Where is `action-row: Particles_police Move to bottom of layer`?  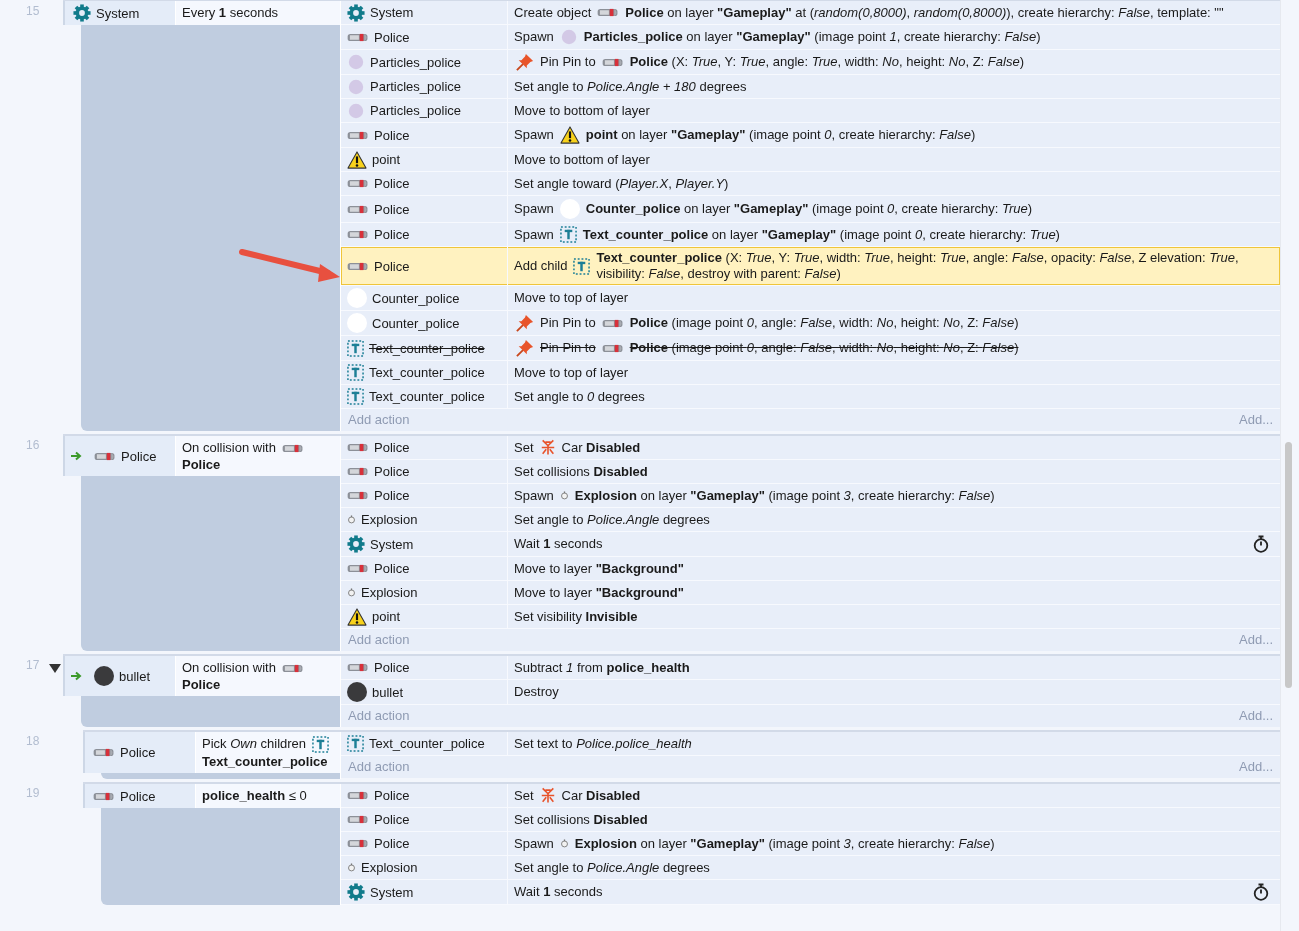
action-row: Particles_police Move to bottom of layer is located at coordinates (810, 111).